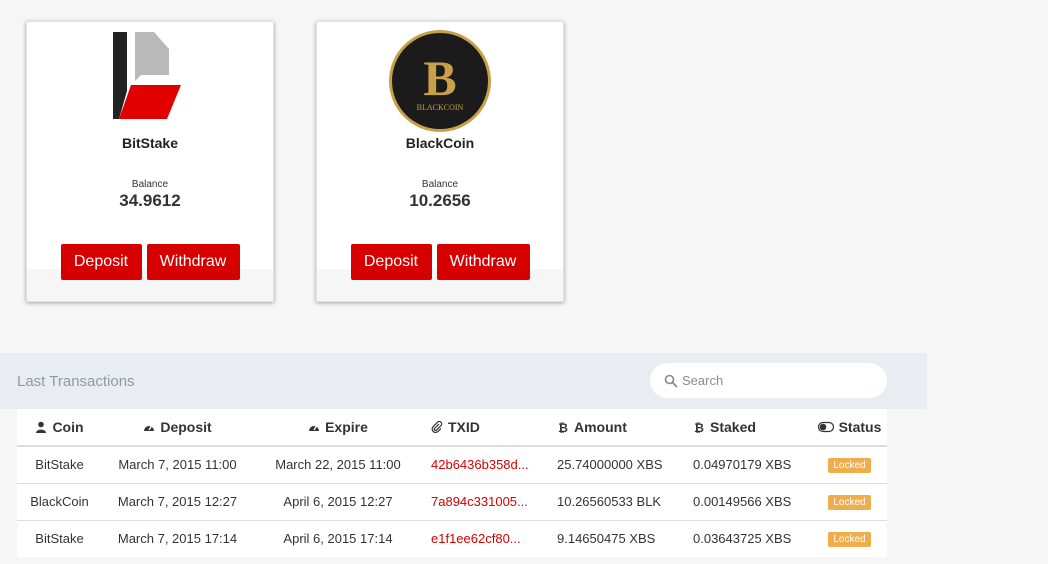  Describe the element at coordinates (338, 464) in the screenshot. I see `cell-expire: March 22, 2015 11:00` at that location.